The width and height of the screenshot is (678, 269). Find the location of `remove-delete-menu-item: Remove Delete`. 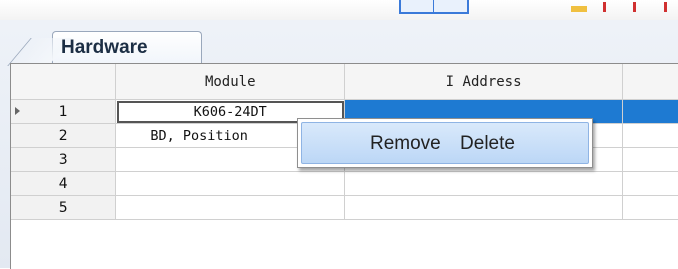

remove-delete-menu-item: Remove Delete is located at coordinates (445, 143).